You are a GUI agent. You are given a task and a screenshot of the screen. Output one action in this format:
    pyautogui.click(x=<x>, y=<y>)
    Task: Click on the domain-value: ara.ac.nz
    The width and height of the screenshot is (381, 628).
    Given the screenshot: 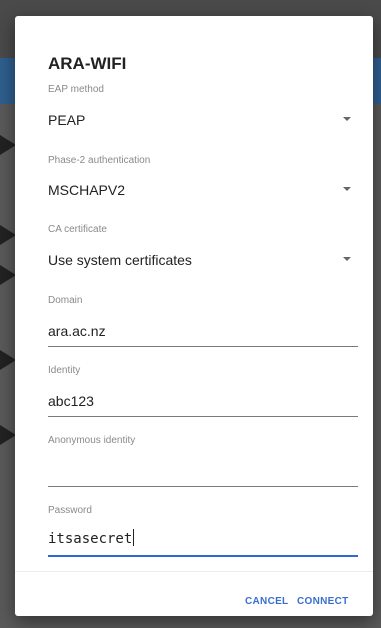 What is the action you would take?
    pyautogui.click(x=77, y=331)
    